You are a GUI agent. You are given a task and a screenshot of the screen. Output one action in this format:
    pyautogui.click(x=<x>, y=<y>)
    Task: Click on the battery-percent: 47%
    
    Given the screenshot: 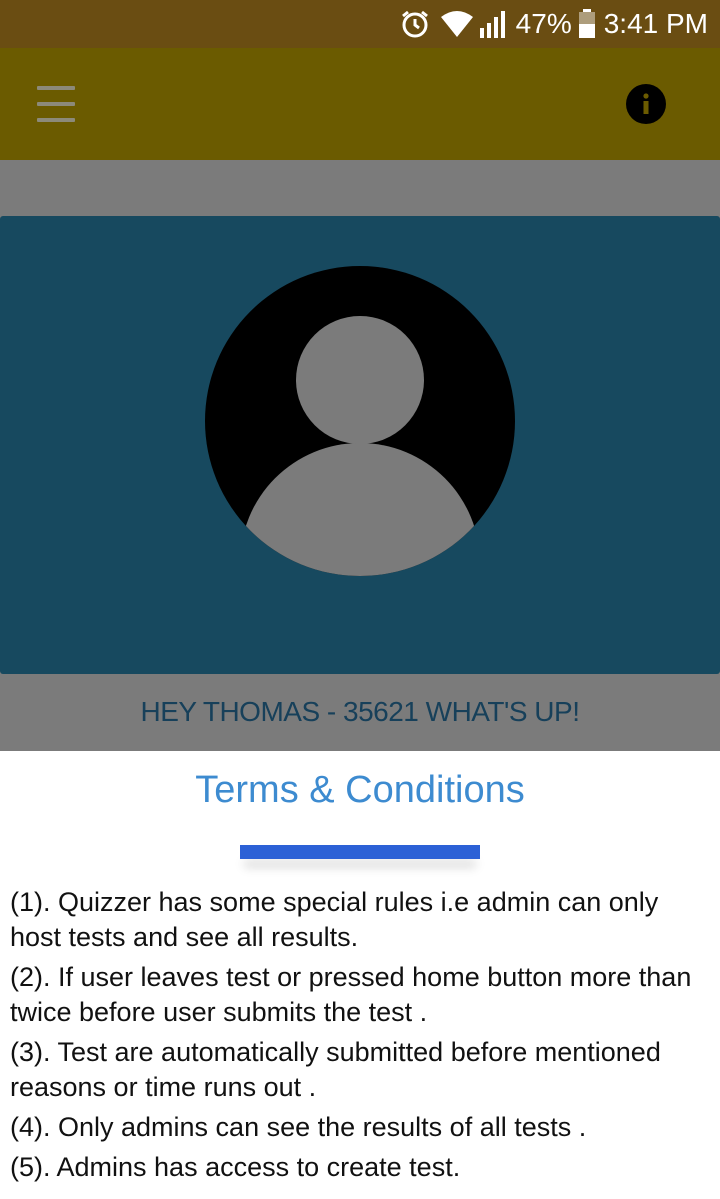 What is the action you would take?
    pyautogui.click(x=543, y=23)
    